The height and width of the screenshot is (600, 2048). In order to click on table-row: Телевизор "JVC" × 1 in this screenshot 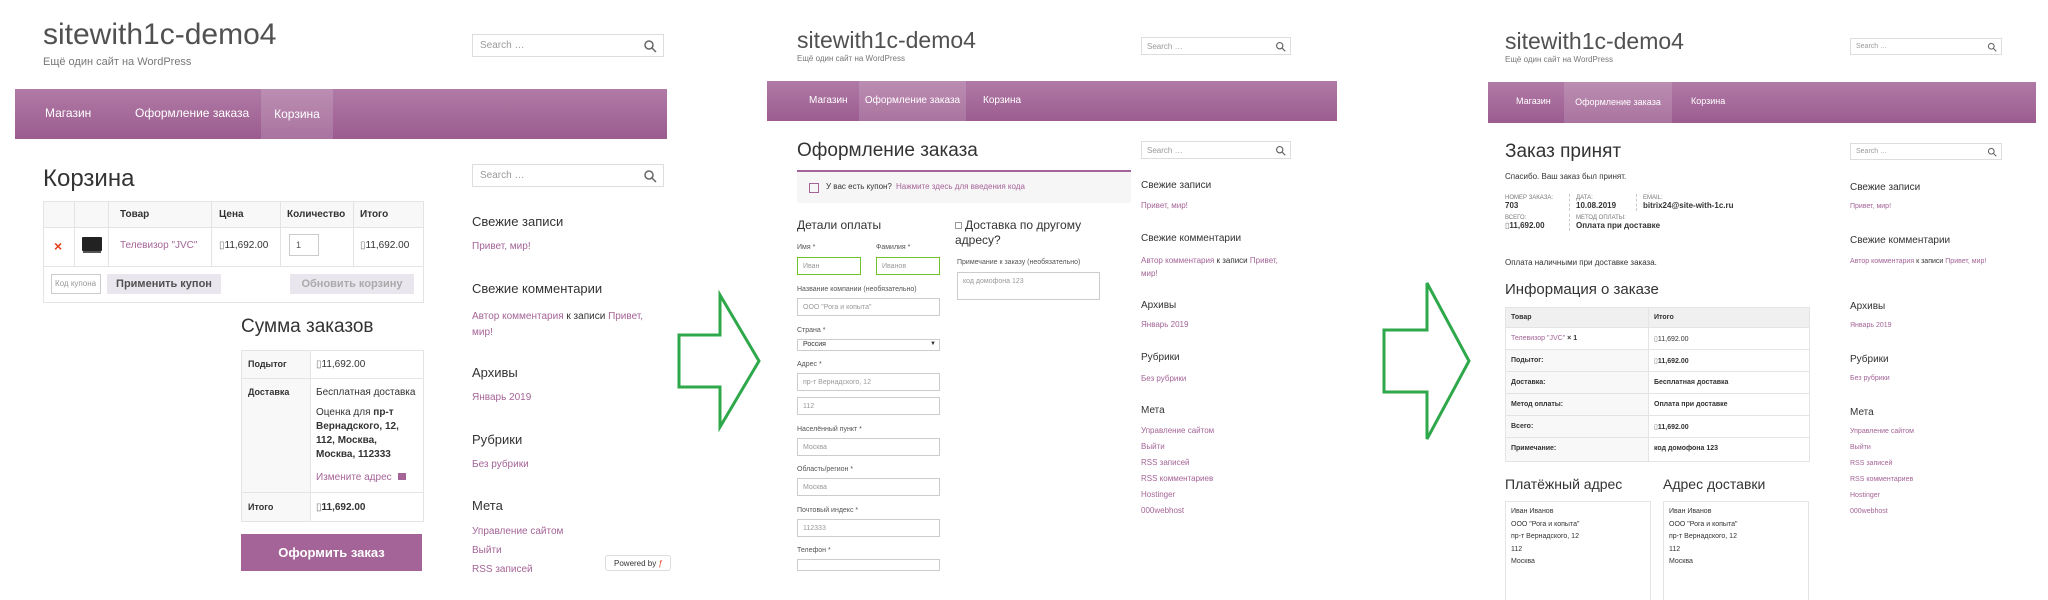, I will do `click(1544, 338)`.